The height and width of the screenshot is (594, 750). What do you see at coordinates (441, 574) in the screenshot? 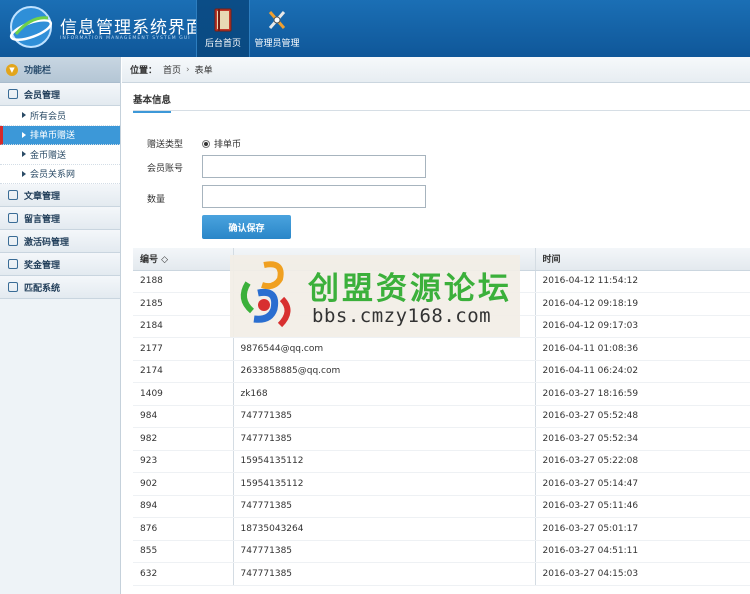
I see `table-row: 632 747771385 2016-03-27 04:15:03` at bounding box center [441, 574].